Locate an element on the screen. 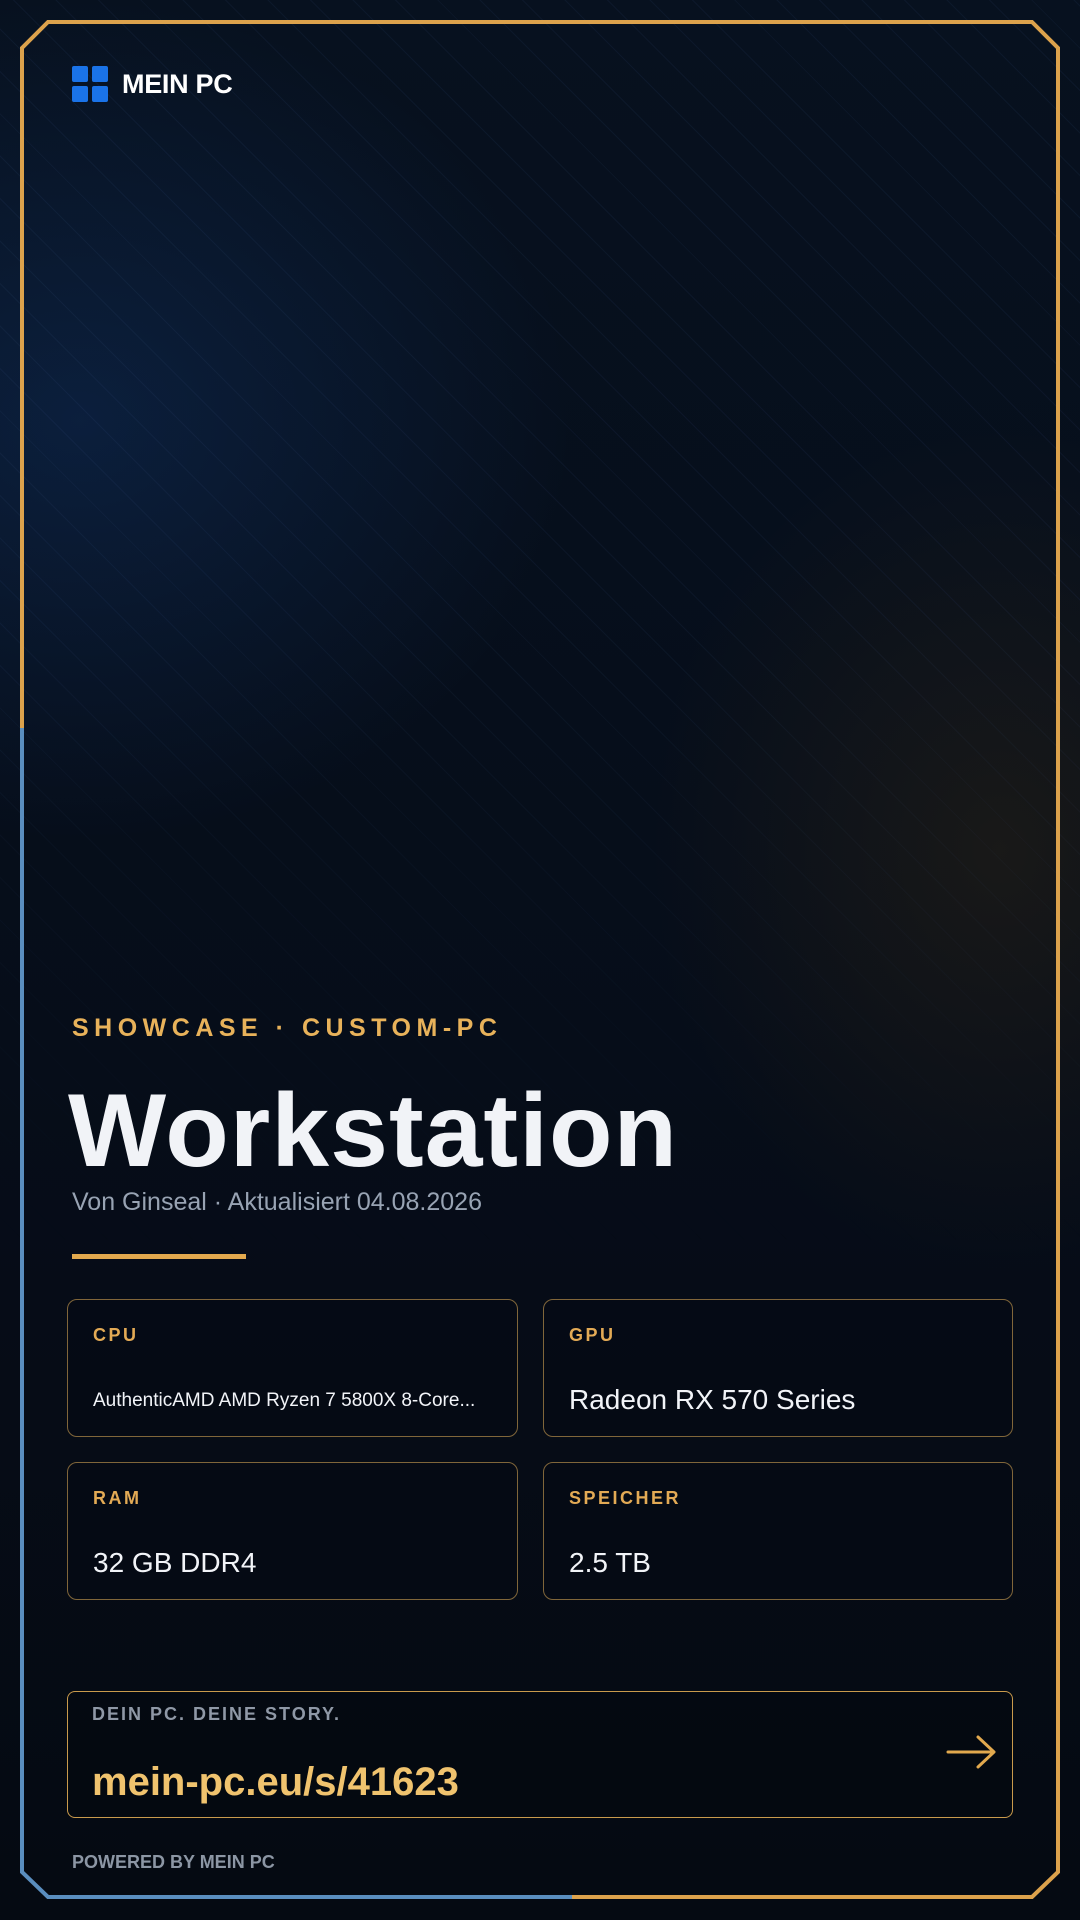  spec-value: Radeon RX 570 Series is located at coordinates (712, 1399).